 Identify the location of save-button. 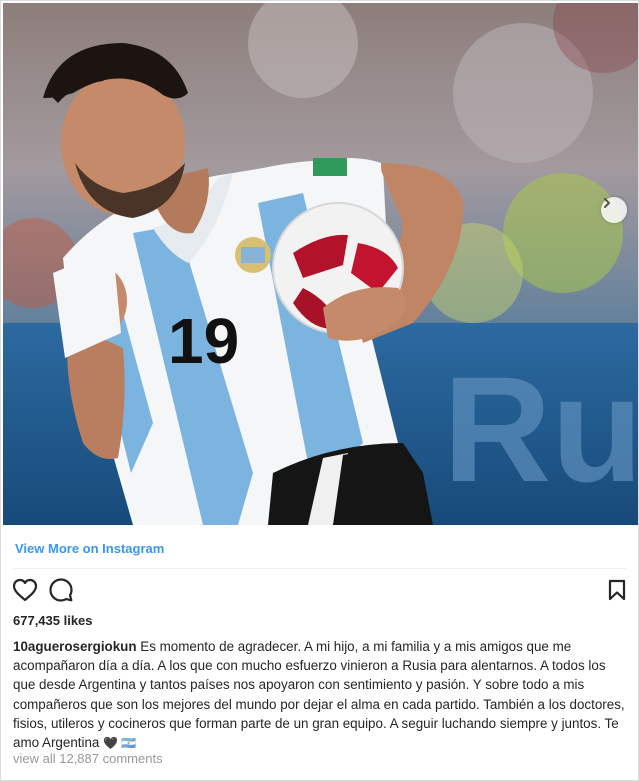
(617, 592).